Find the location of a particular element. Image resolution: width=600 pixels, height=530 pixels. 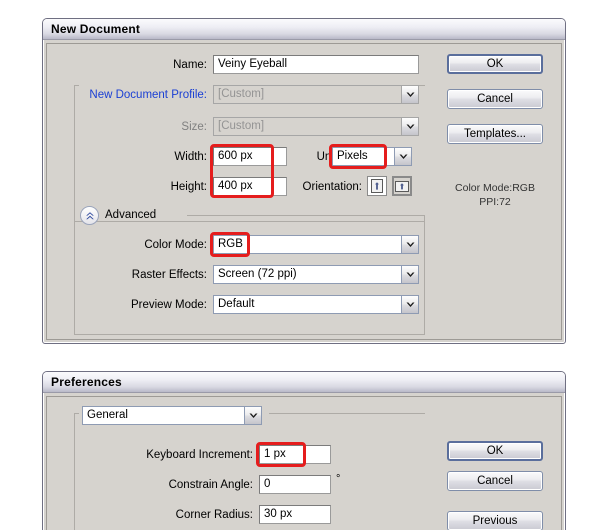

new-document-profile-combo: [Custom] is located at coordinates (316, 94).